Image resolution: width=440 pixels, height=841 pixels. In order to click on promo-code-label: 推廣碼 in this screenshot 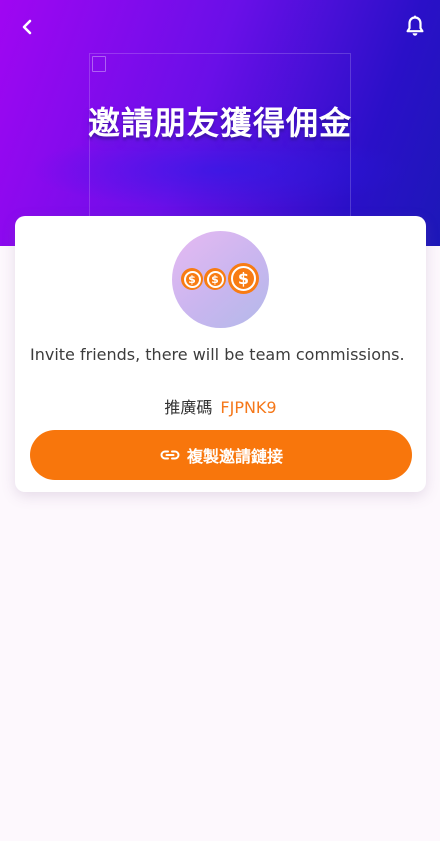, I will do `click(188, 407)`.